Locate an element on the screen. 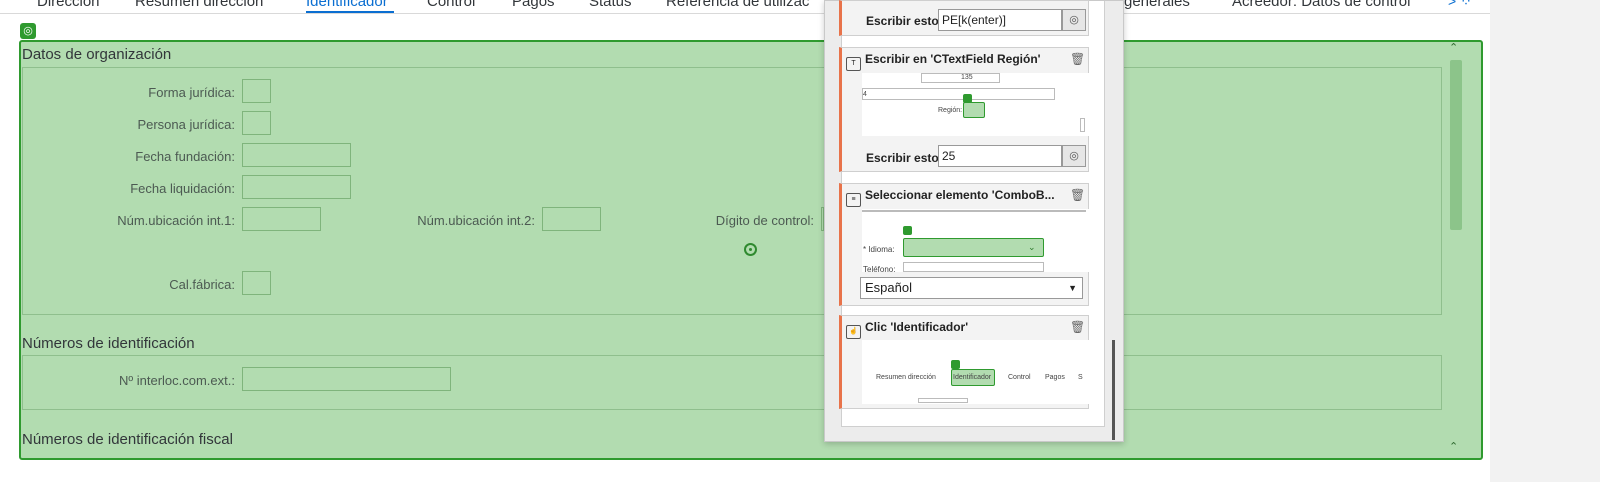  tab-referencia: Referencia de utilizac is located at coordinates (737, 5).